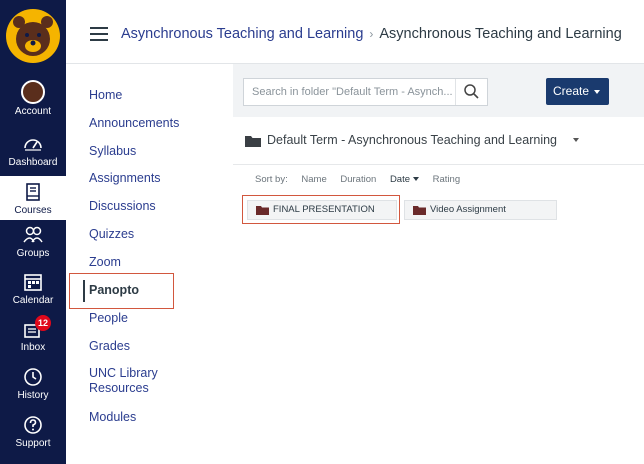 This screenshot has width=644, height=464. I want to click on help-icon, so click(33, 425).